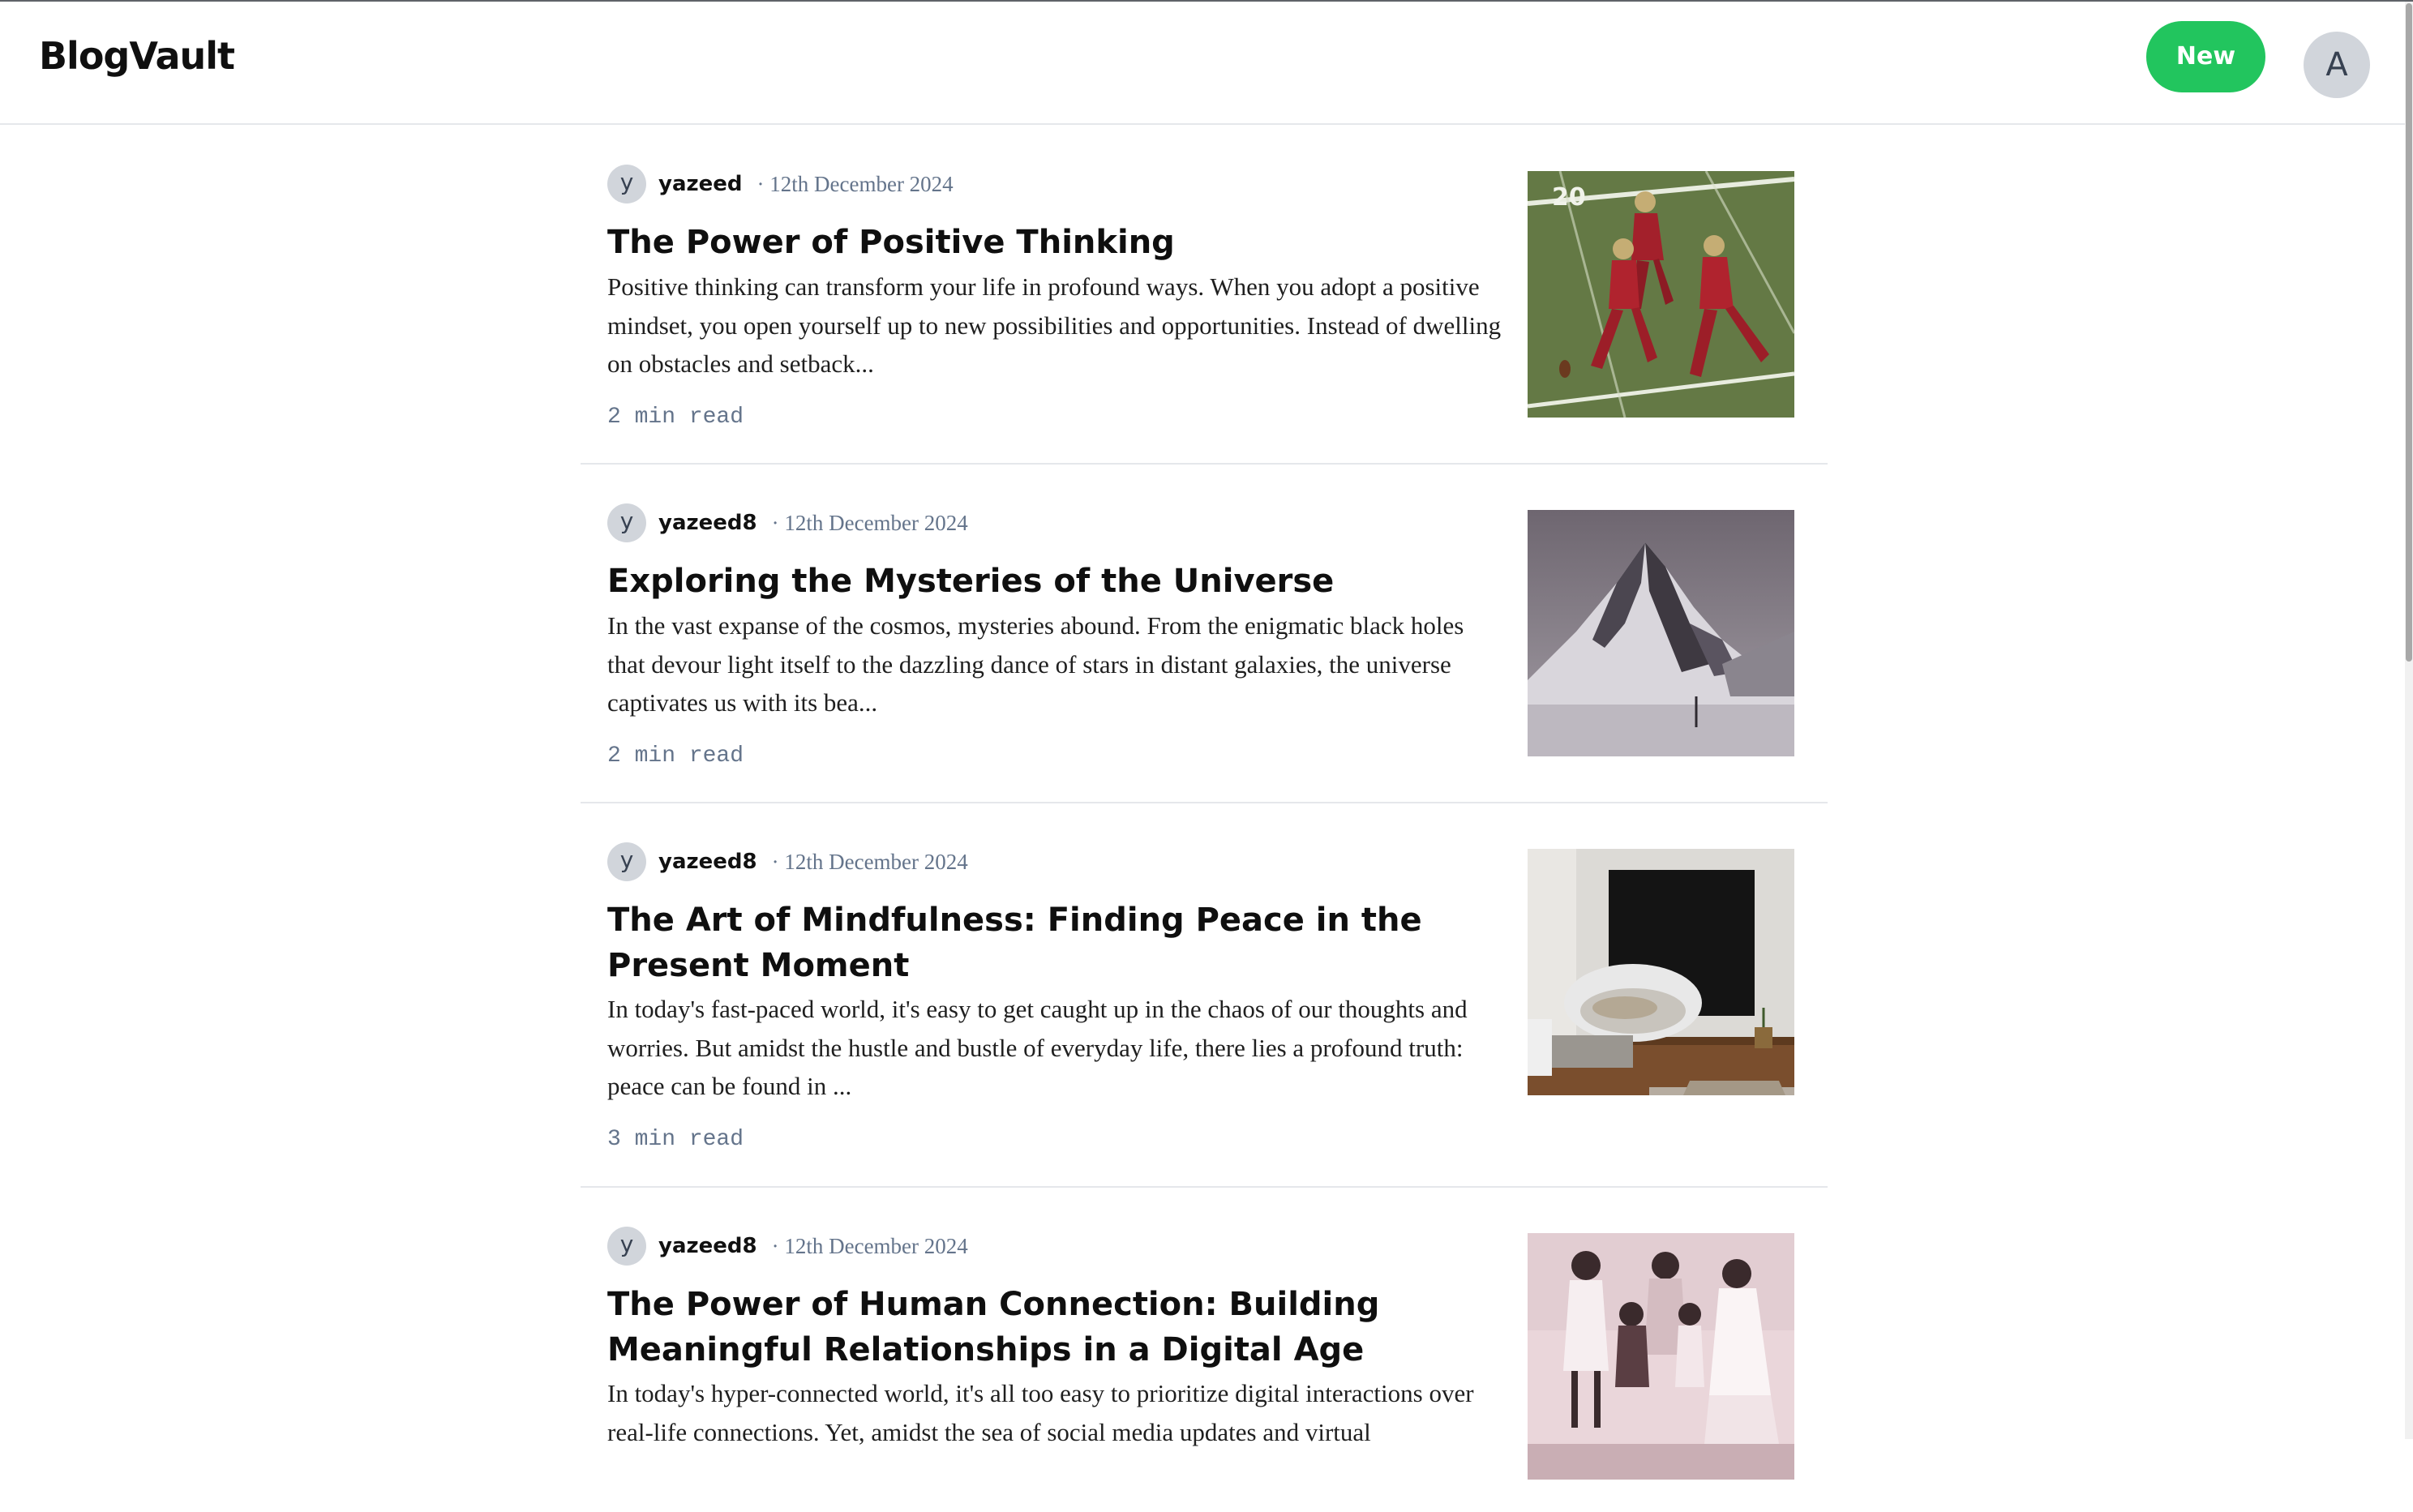 This screenshot has height=1512, width=2413. Describe the element at coordinates (2205, 56) in the screenshot. I see `new-post-button: New` at that location.